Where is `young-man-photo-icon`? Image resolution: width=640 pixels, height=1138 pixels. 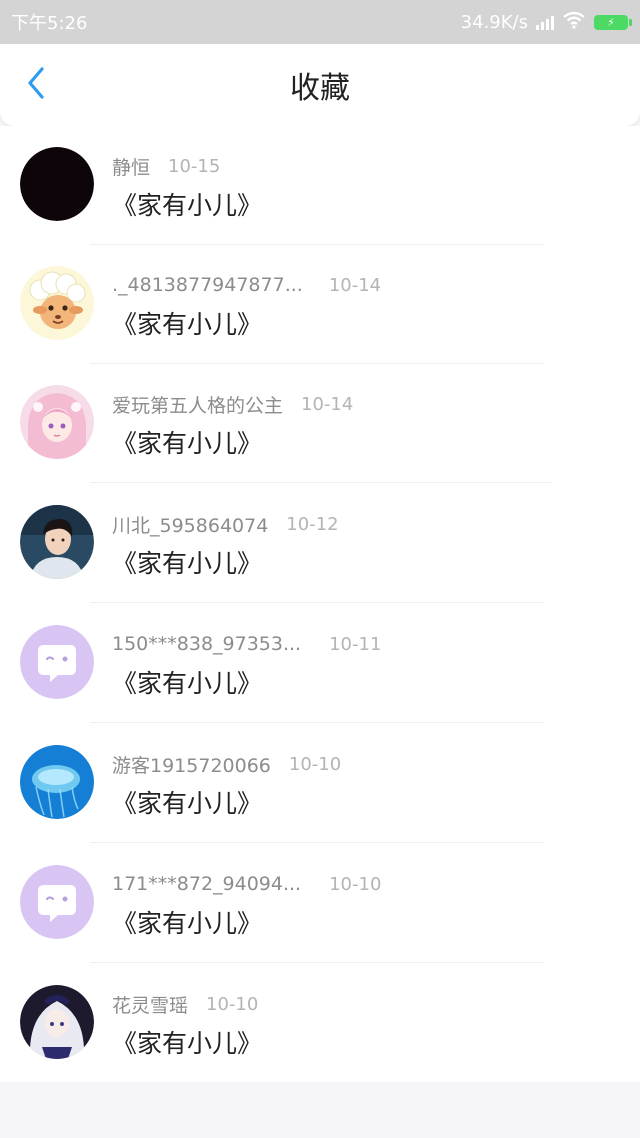
young-man-photo-icon is located at coordinates (57, 542).